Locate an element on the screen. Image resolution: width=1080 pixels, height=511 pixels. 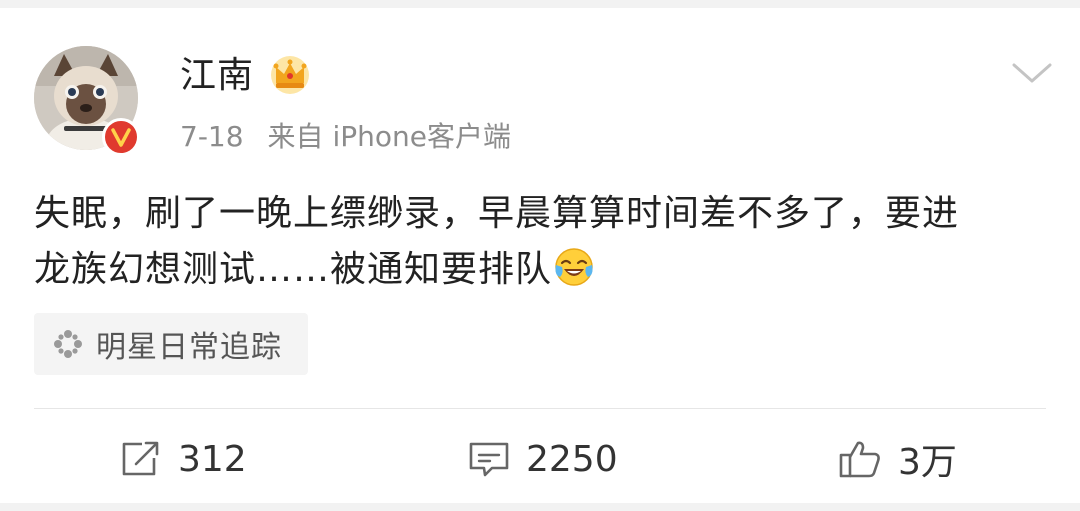
author-name: 江南 is located at coordinates (217, 76).